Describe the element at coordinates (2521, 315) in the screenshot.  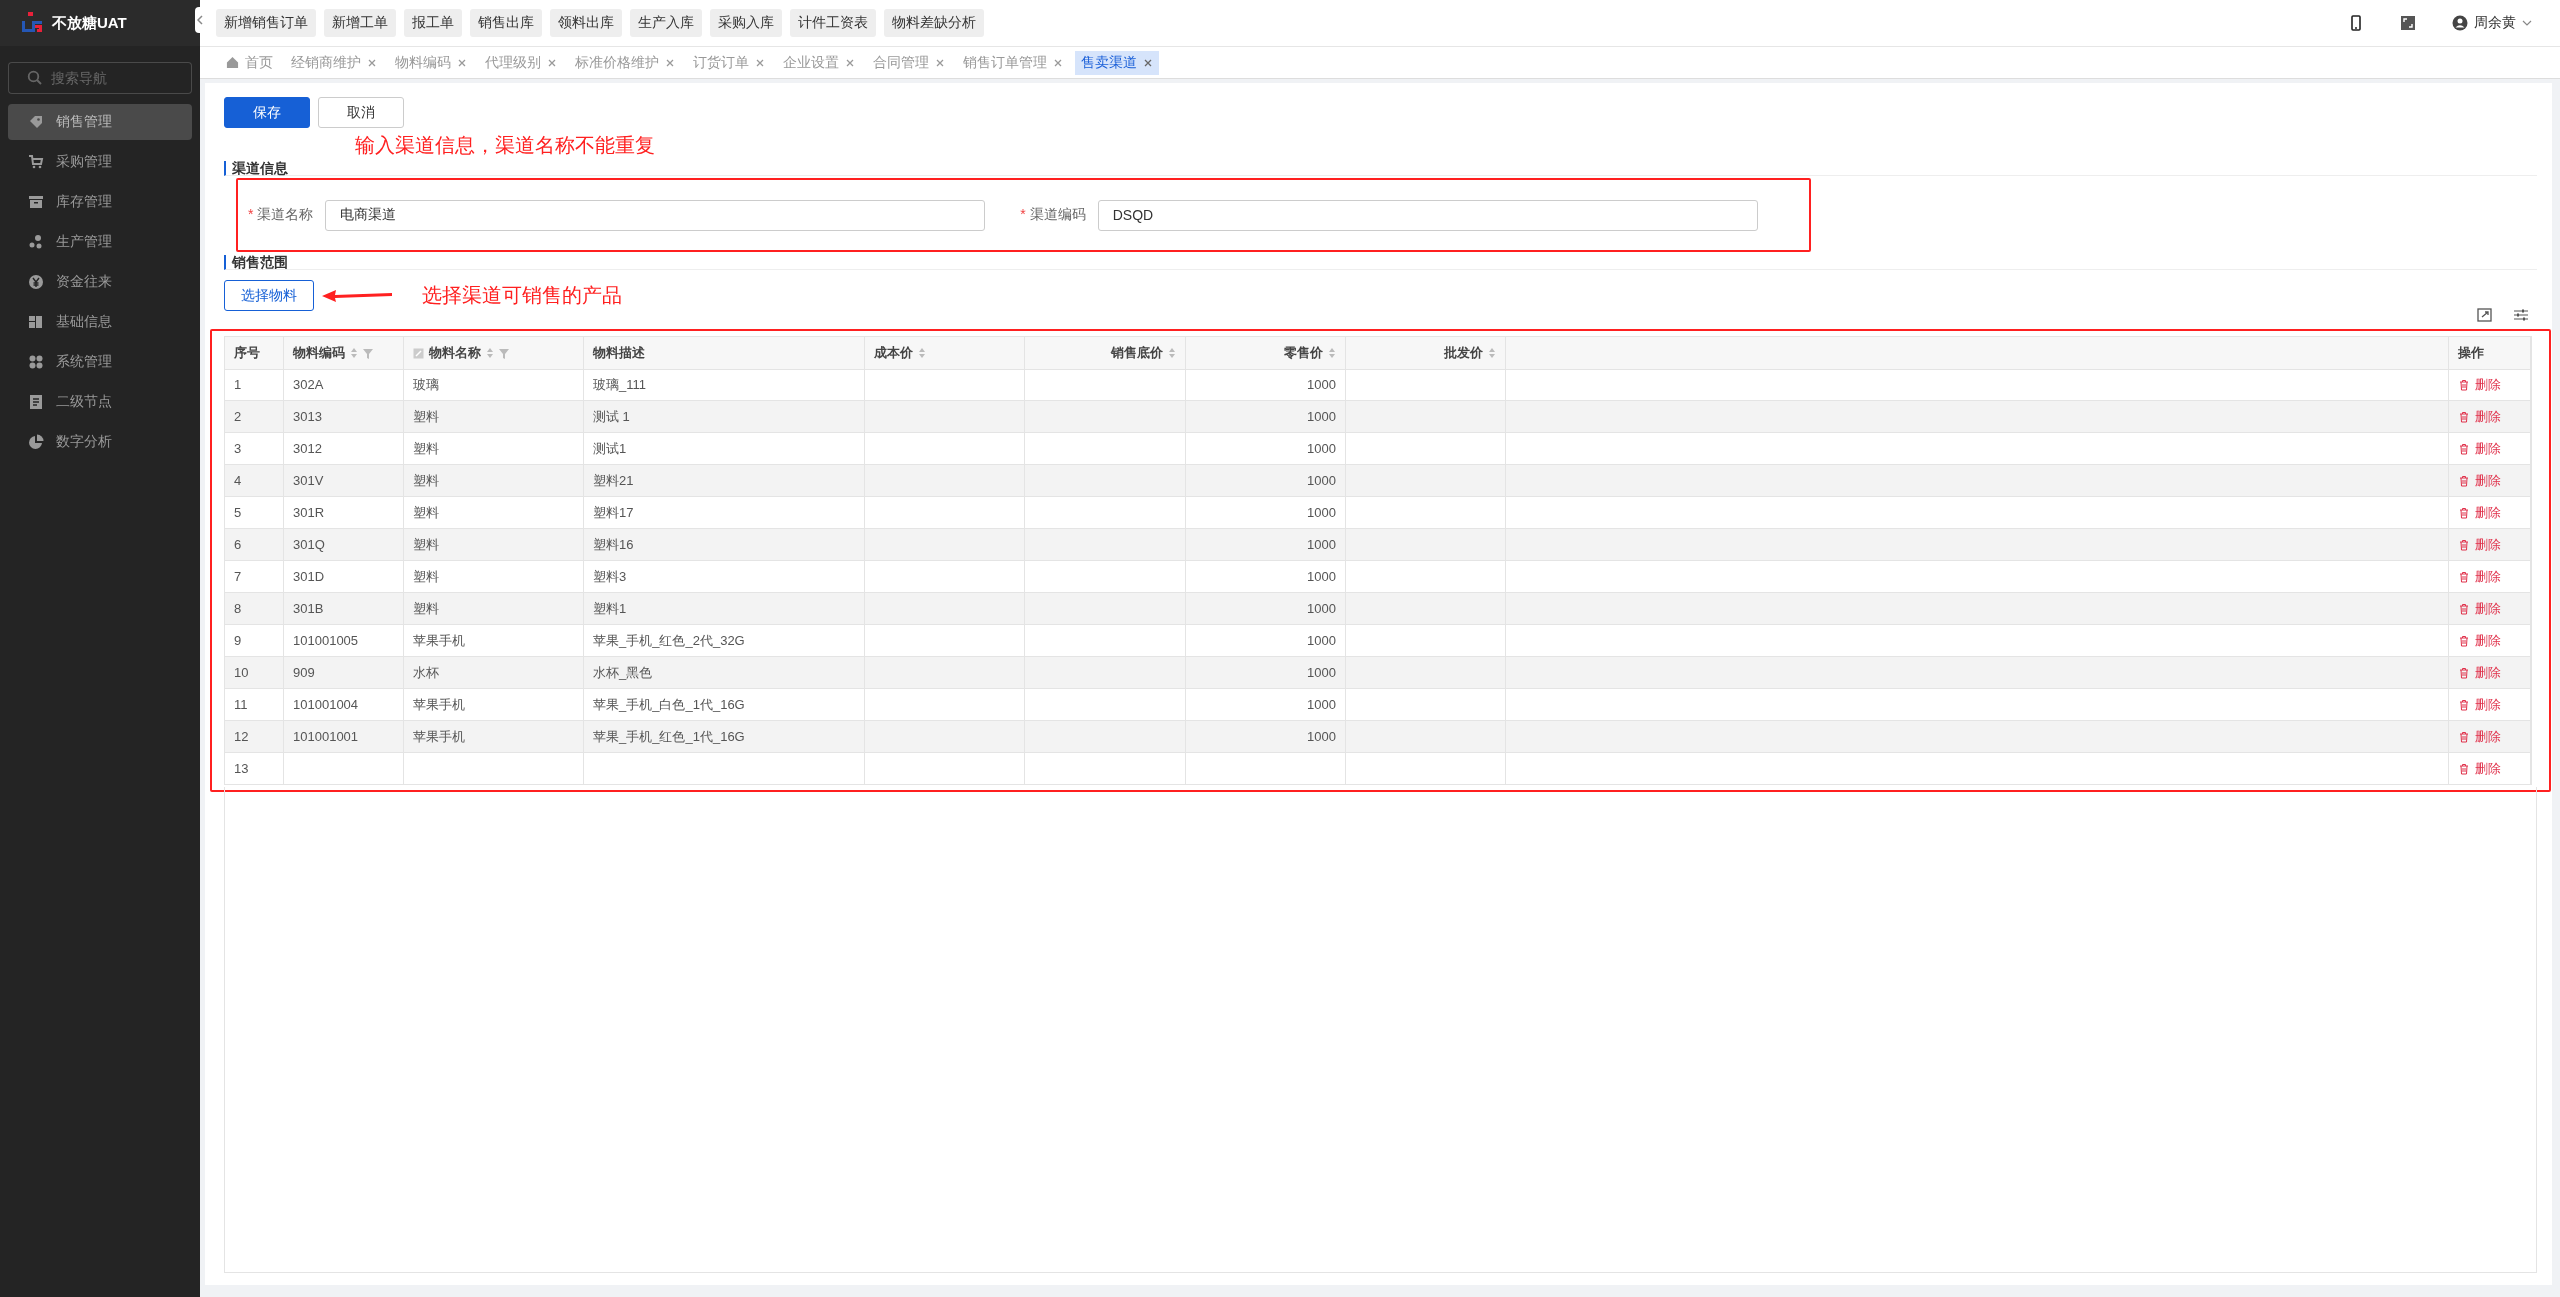
I see `filter-settings-icon` at that location.